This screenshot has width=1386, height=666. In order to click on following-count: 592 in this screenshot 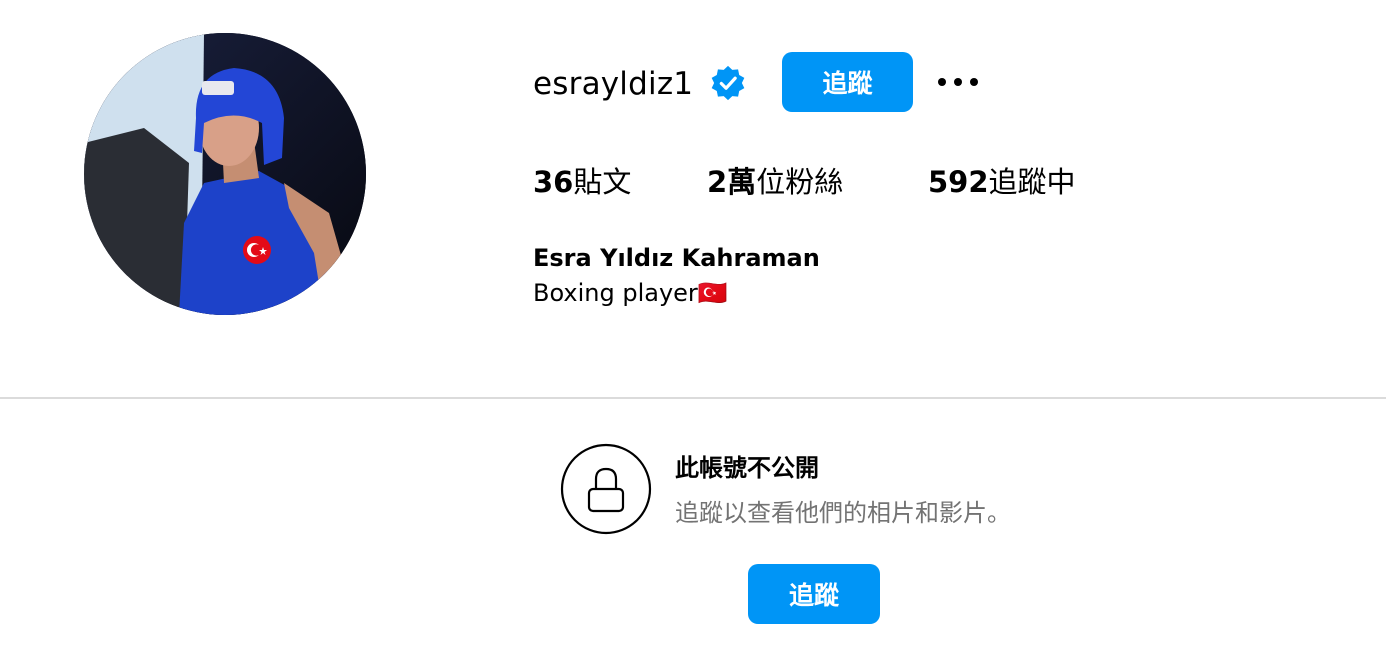, I will do `click(958, 182)`.